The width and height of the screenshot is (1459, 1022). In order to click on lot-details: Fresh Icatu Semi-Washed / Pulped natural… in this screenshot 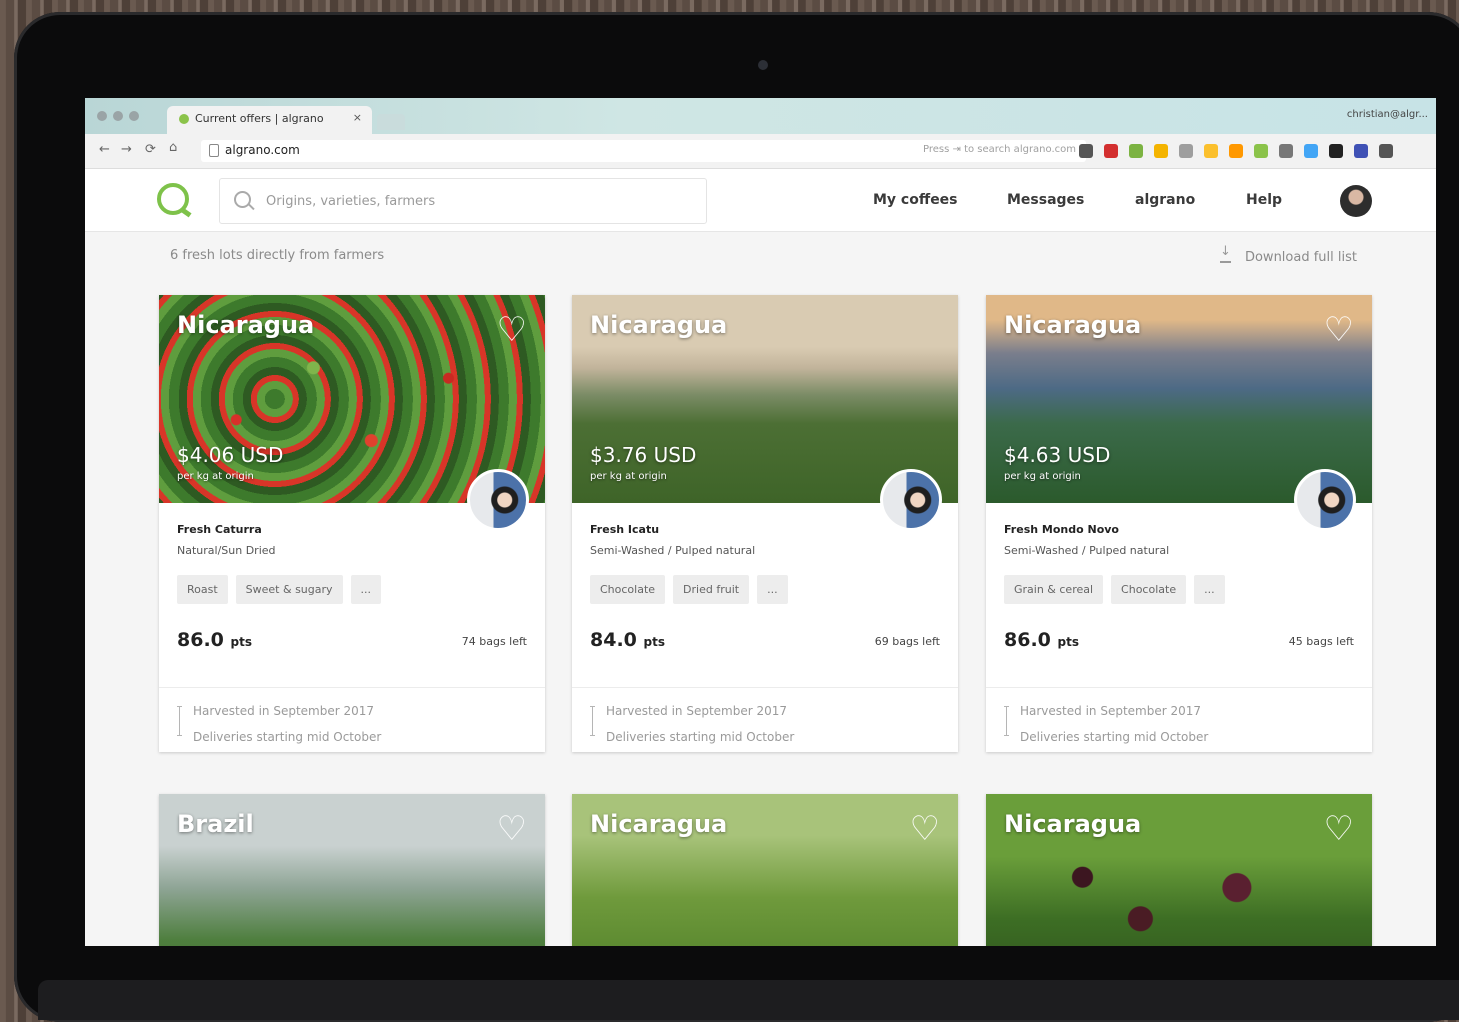, I will do `click(765, 595)`.